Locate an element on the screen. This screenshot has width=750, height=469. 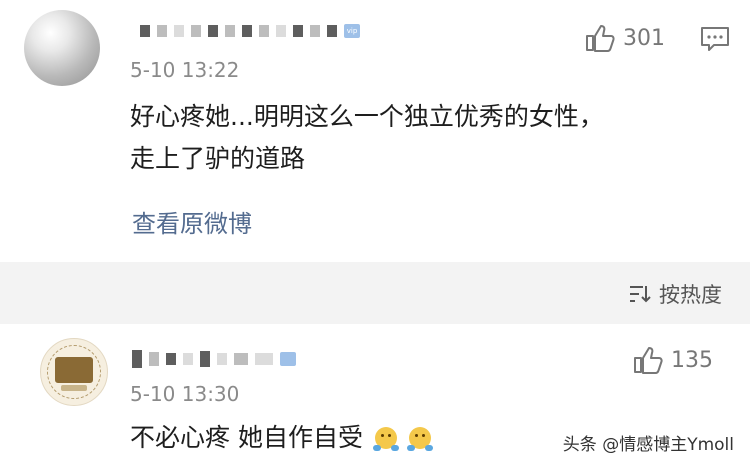
comment-text: 不必心疼 她自作自受 is located at coordinates (281, 437).